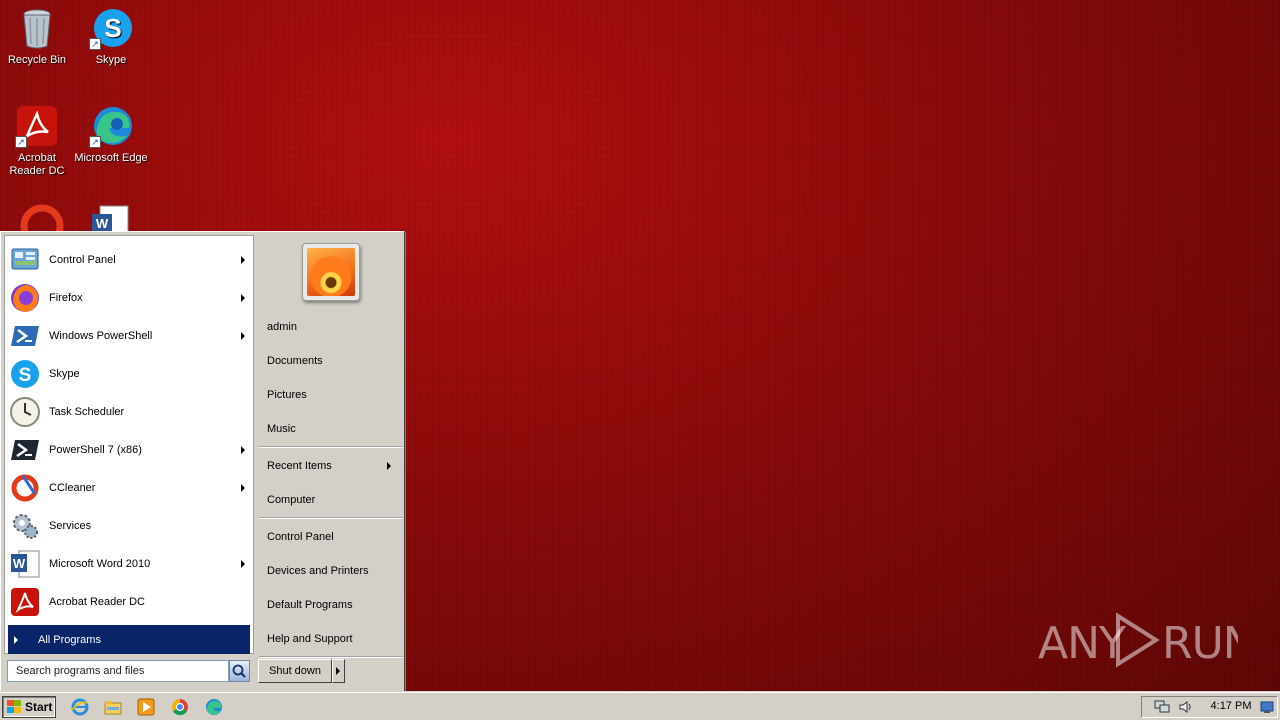 This screenshot has height=720, width=1280. Describe the element at coordinates (1231, 706) in the screenshot. I see `clock: 4:17 PM` at that location.